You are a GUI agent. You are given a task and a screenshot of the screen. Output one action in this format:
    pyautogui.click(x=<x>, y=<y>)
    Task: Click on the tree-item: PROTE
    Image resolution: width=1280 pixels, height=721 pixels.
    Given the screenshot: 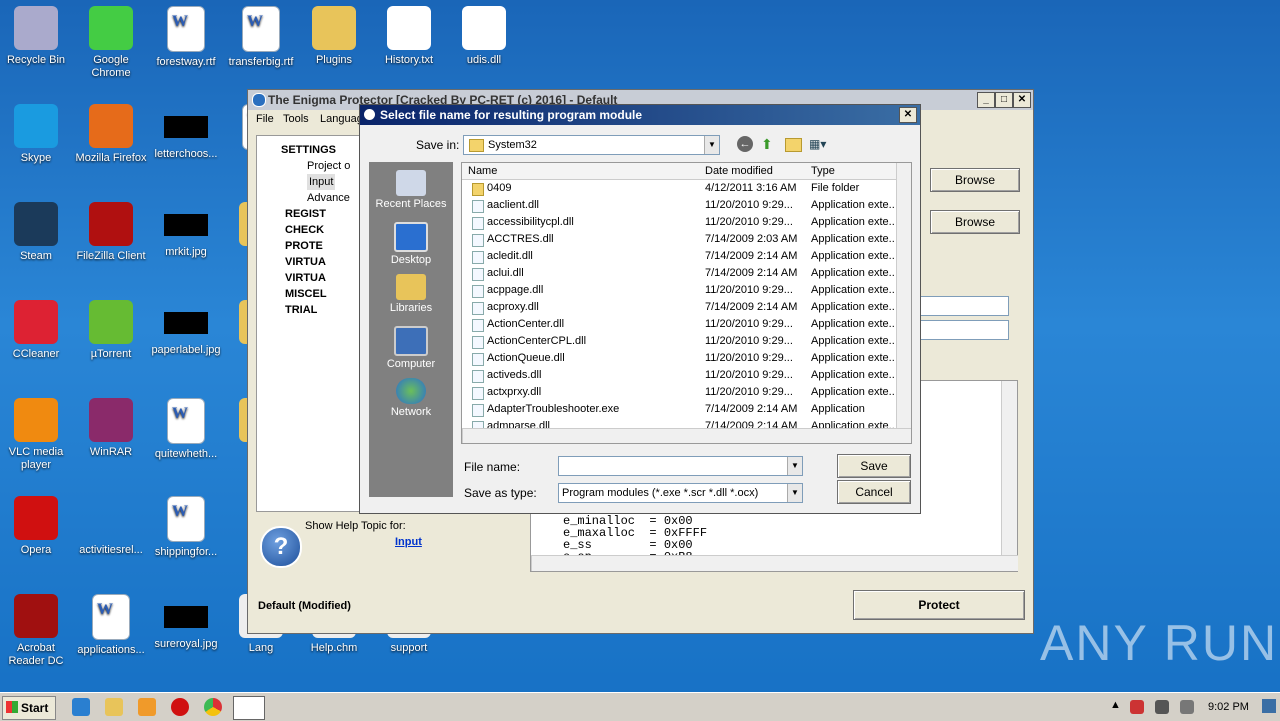 What is the action you would take?
    pyautogui.click(x=304, y=246)
    